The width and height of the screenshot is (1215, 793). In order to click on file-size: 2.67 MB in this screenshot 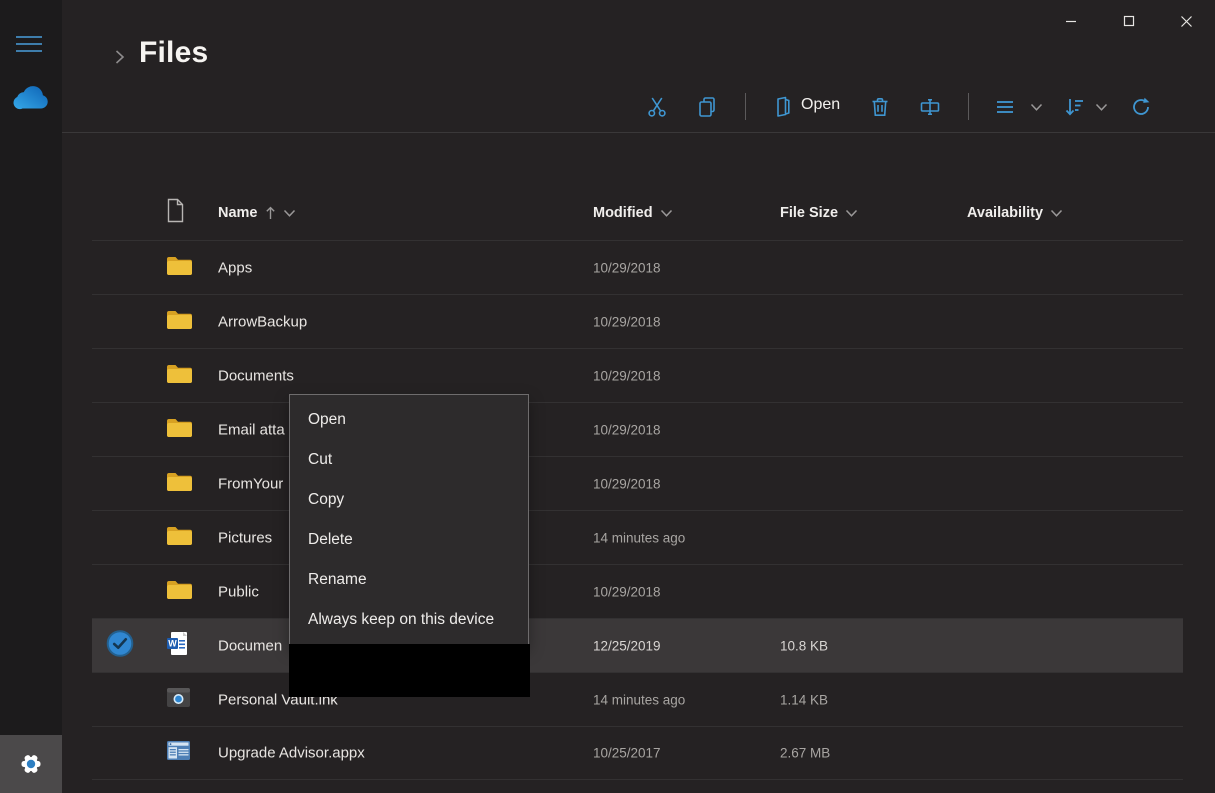, I will do `click(805, 753)`.